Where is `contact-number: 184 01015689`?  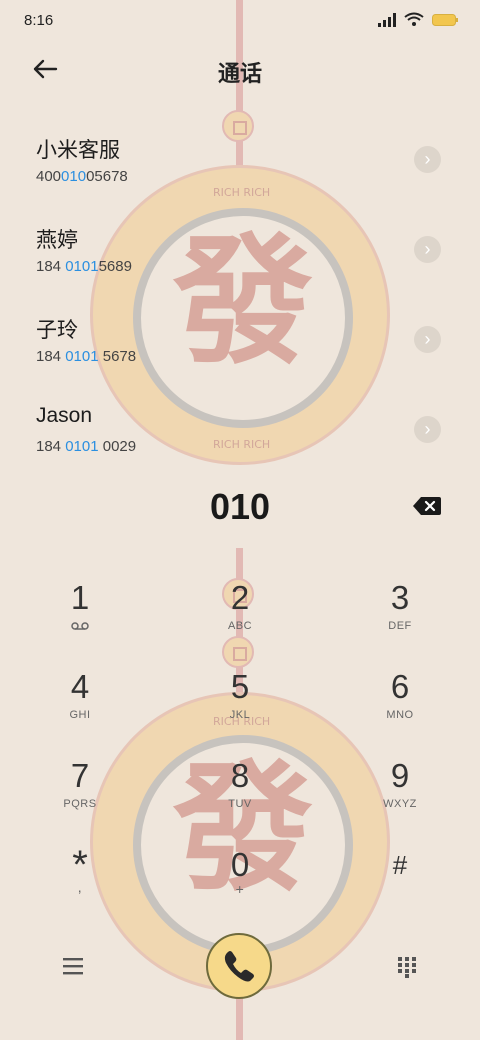 contact-number: 184 01015689 is located at coordinates (84, 266).